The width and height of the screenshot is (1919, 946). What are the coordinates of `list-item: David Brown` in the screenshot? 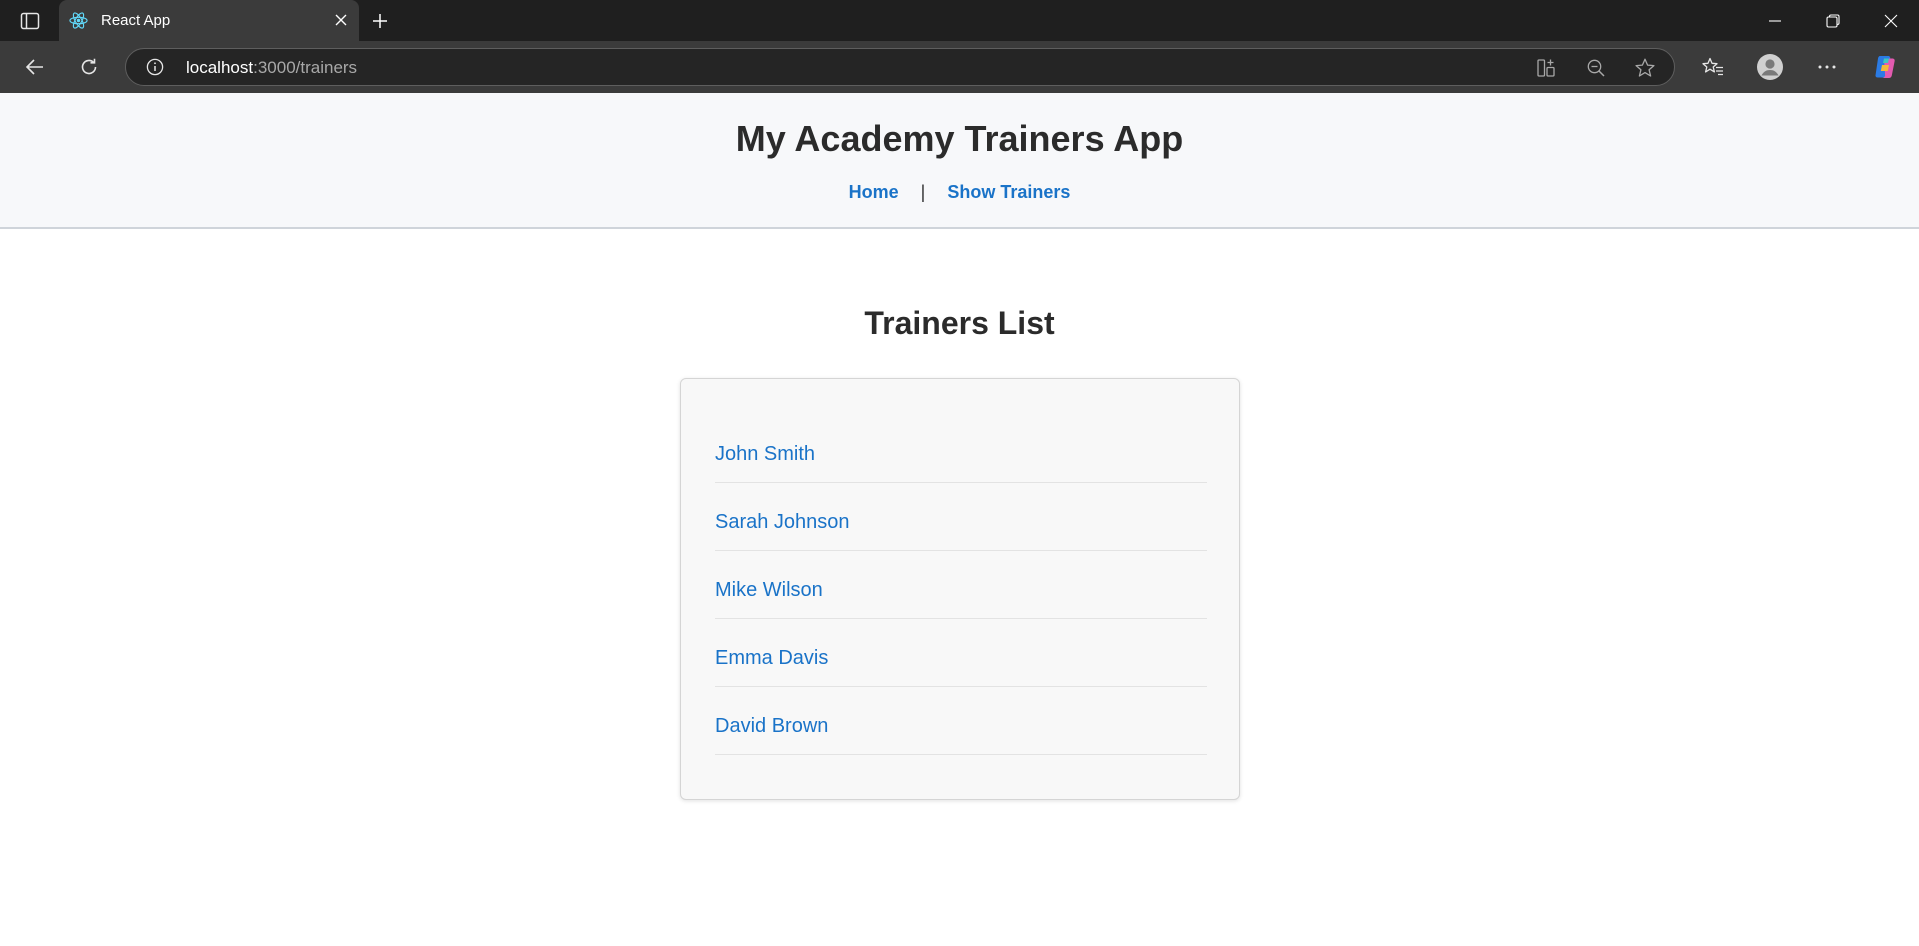 It's located at (961, 721).